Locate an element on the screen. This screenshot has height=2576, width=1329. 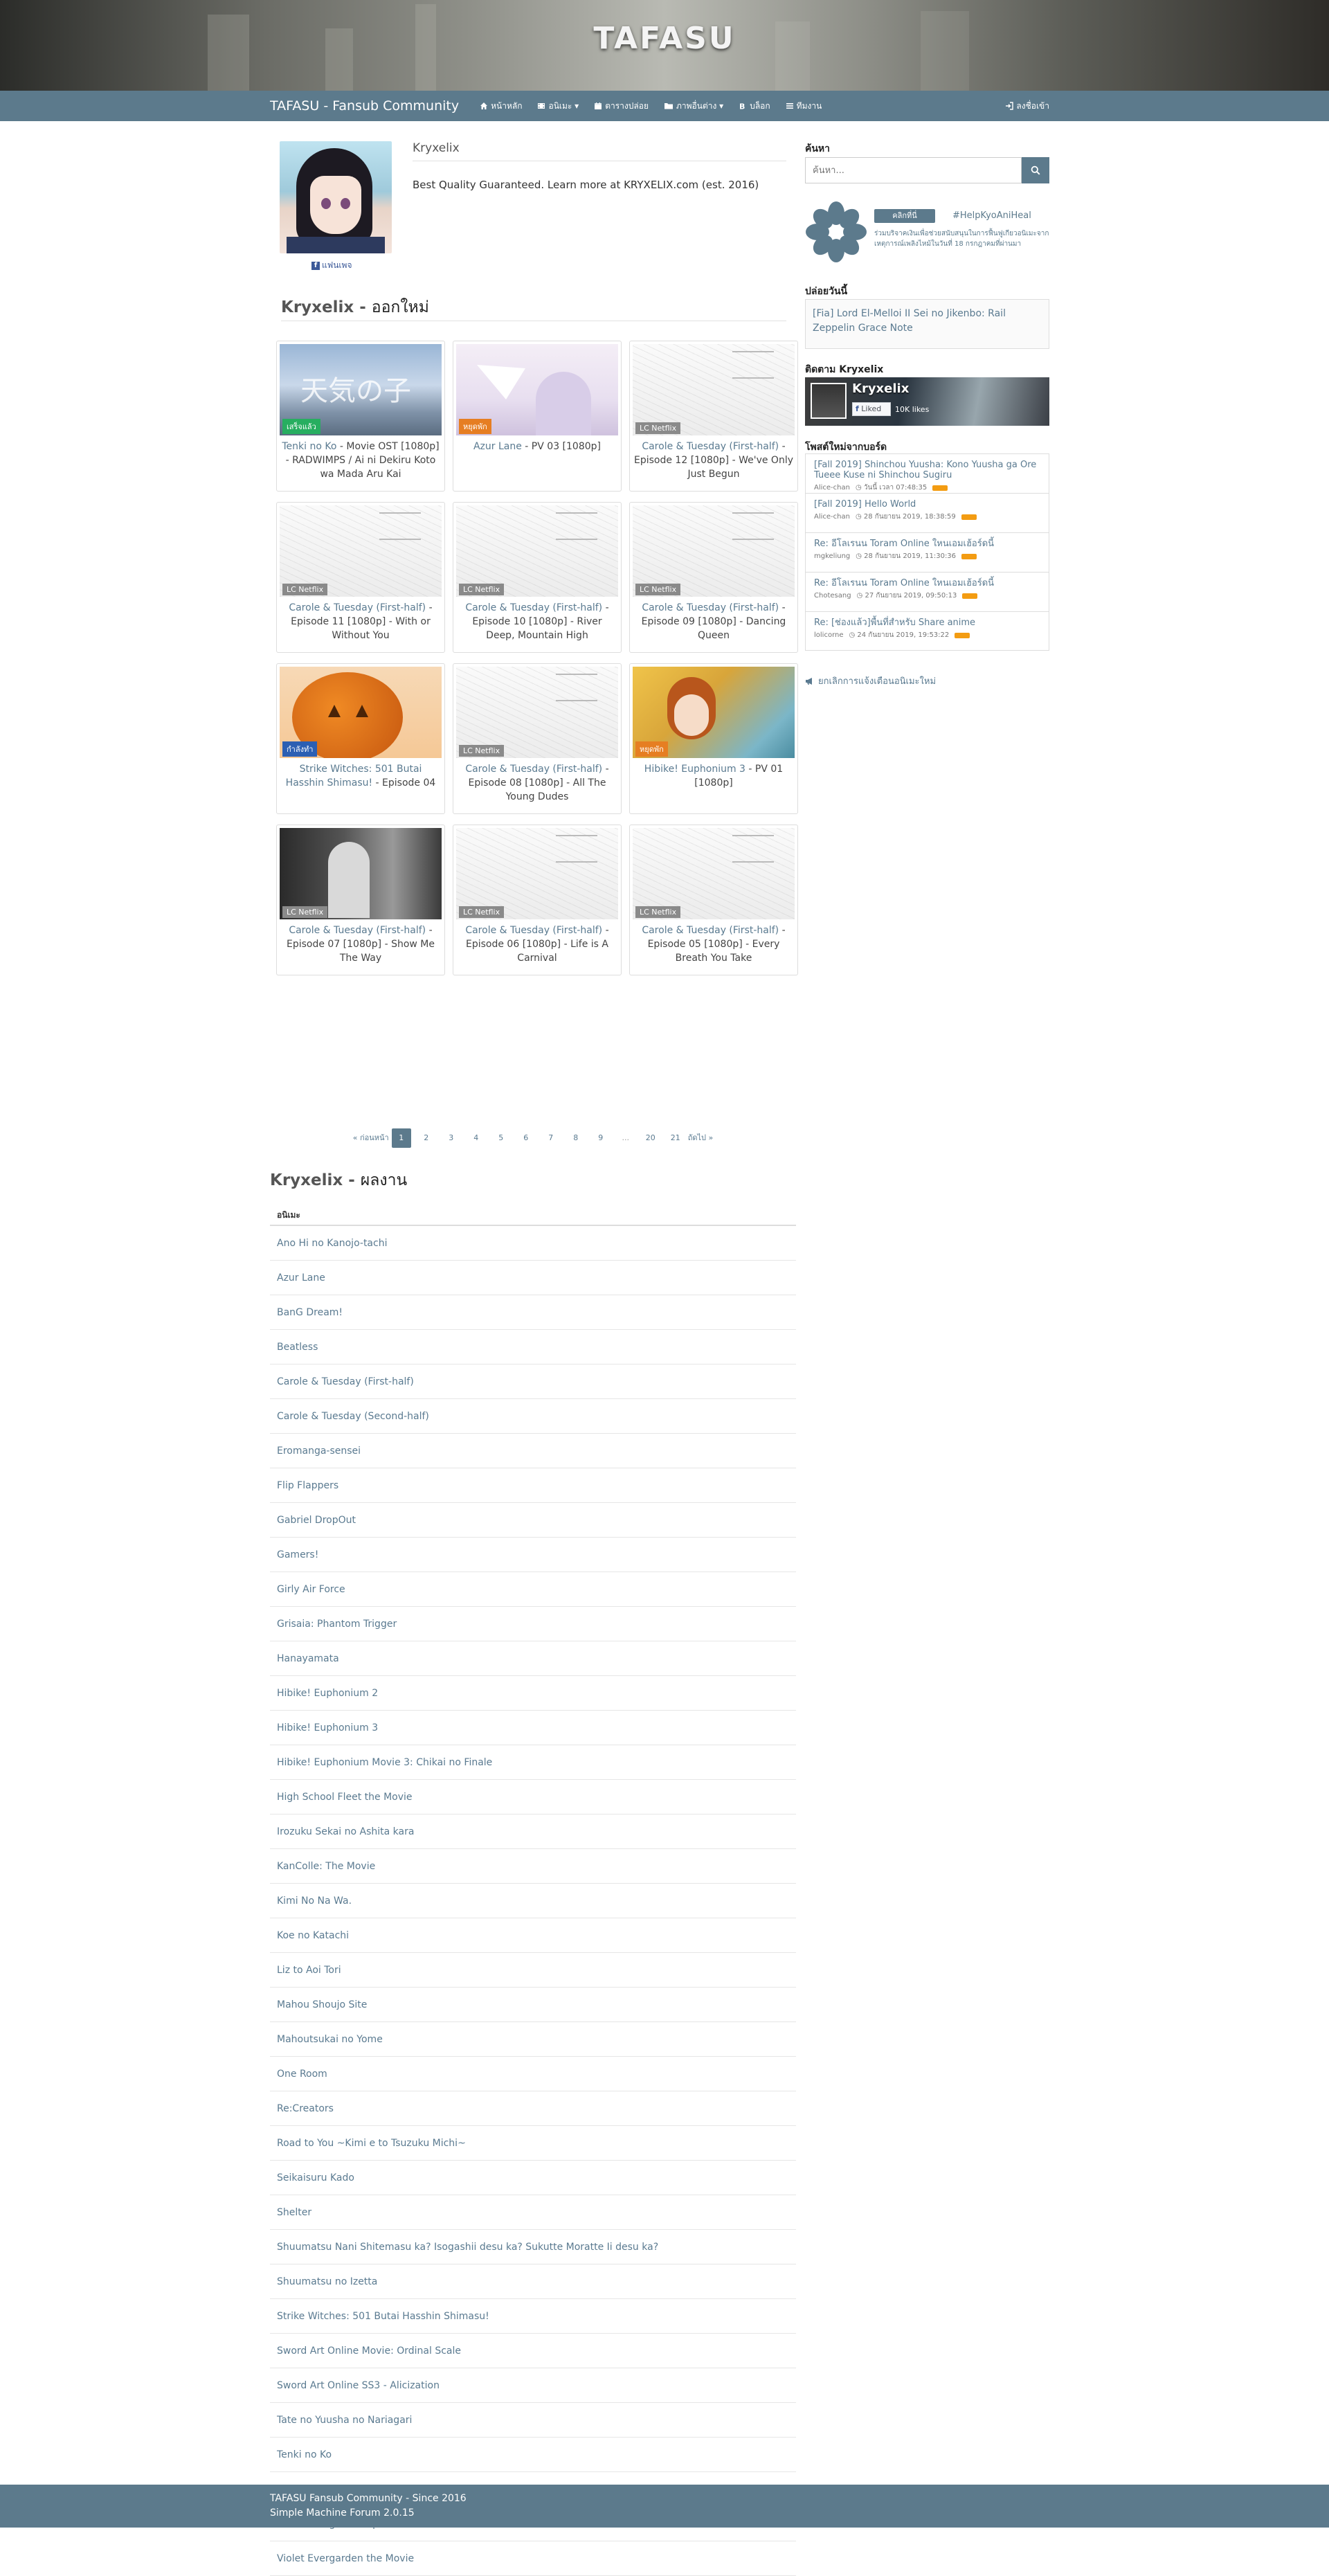
pagination-page: 8 is located at coordinates (575, 1138).